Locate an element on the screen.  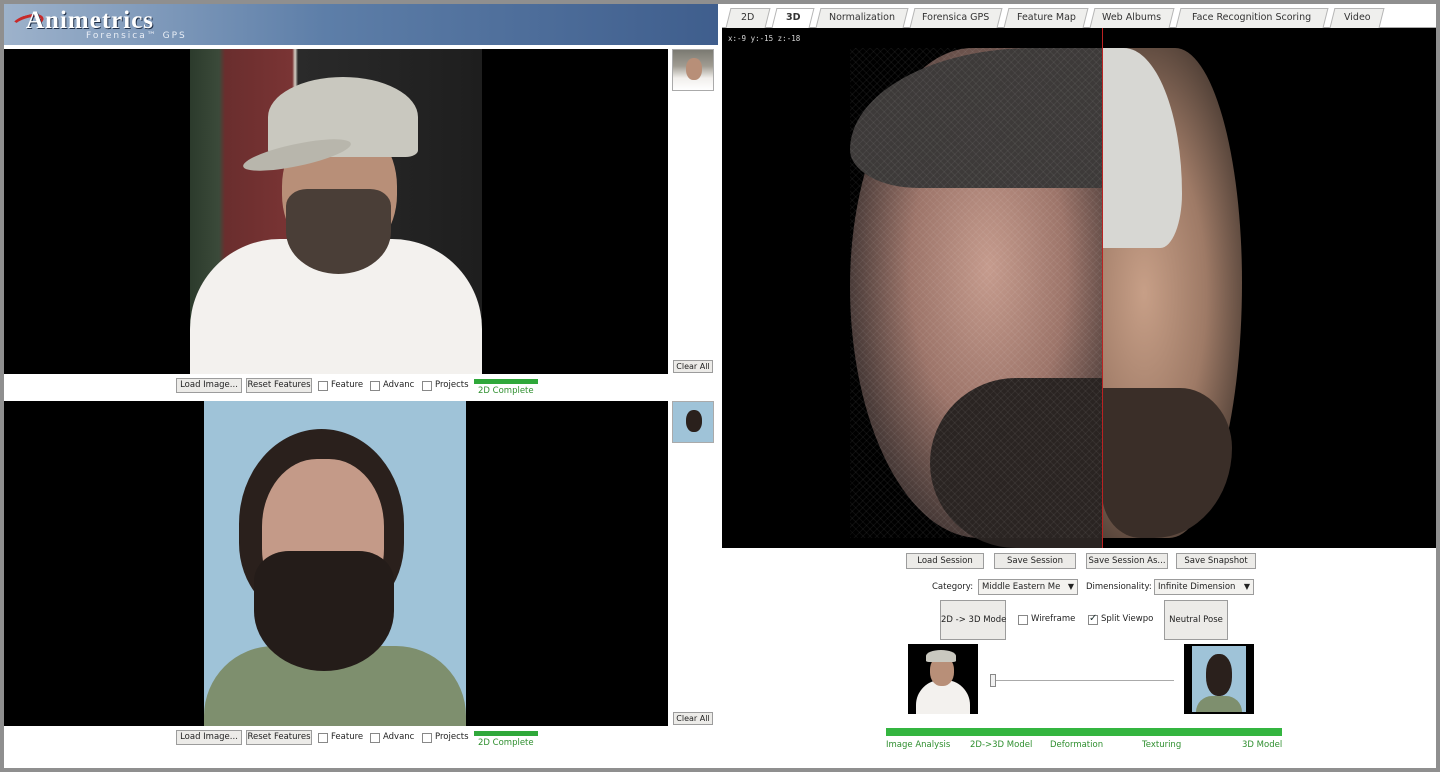
save-session-button: Save Session is located at coordinates (1035, 561).